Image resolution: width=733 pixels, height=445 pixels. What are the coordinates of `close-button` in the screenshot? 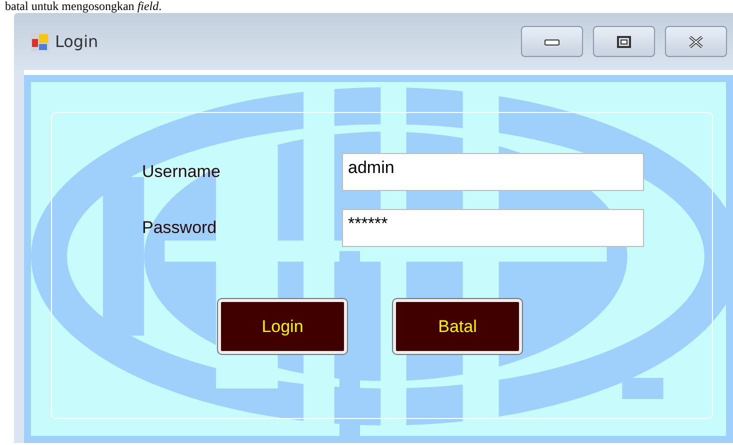 It's located at (696, 41).